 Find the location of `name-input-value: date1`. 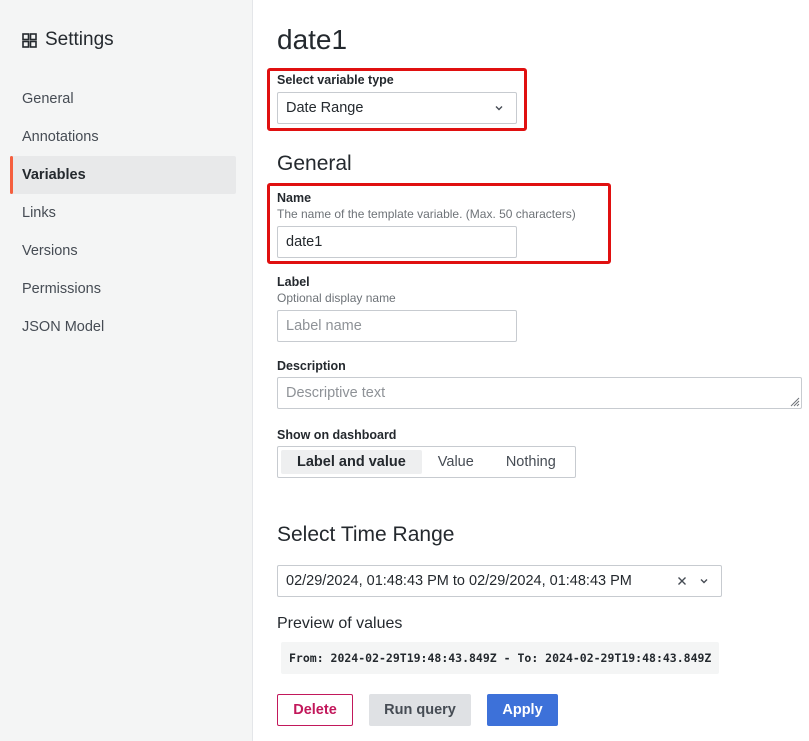

name-input-value: date1 is located at coordinates (304, 242).